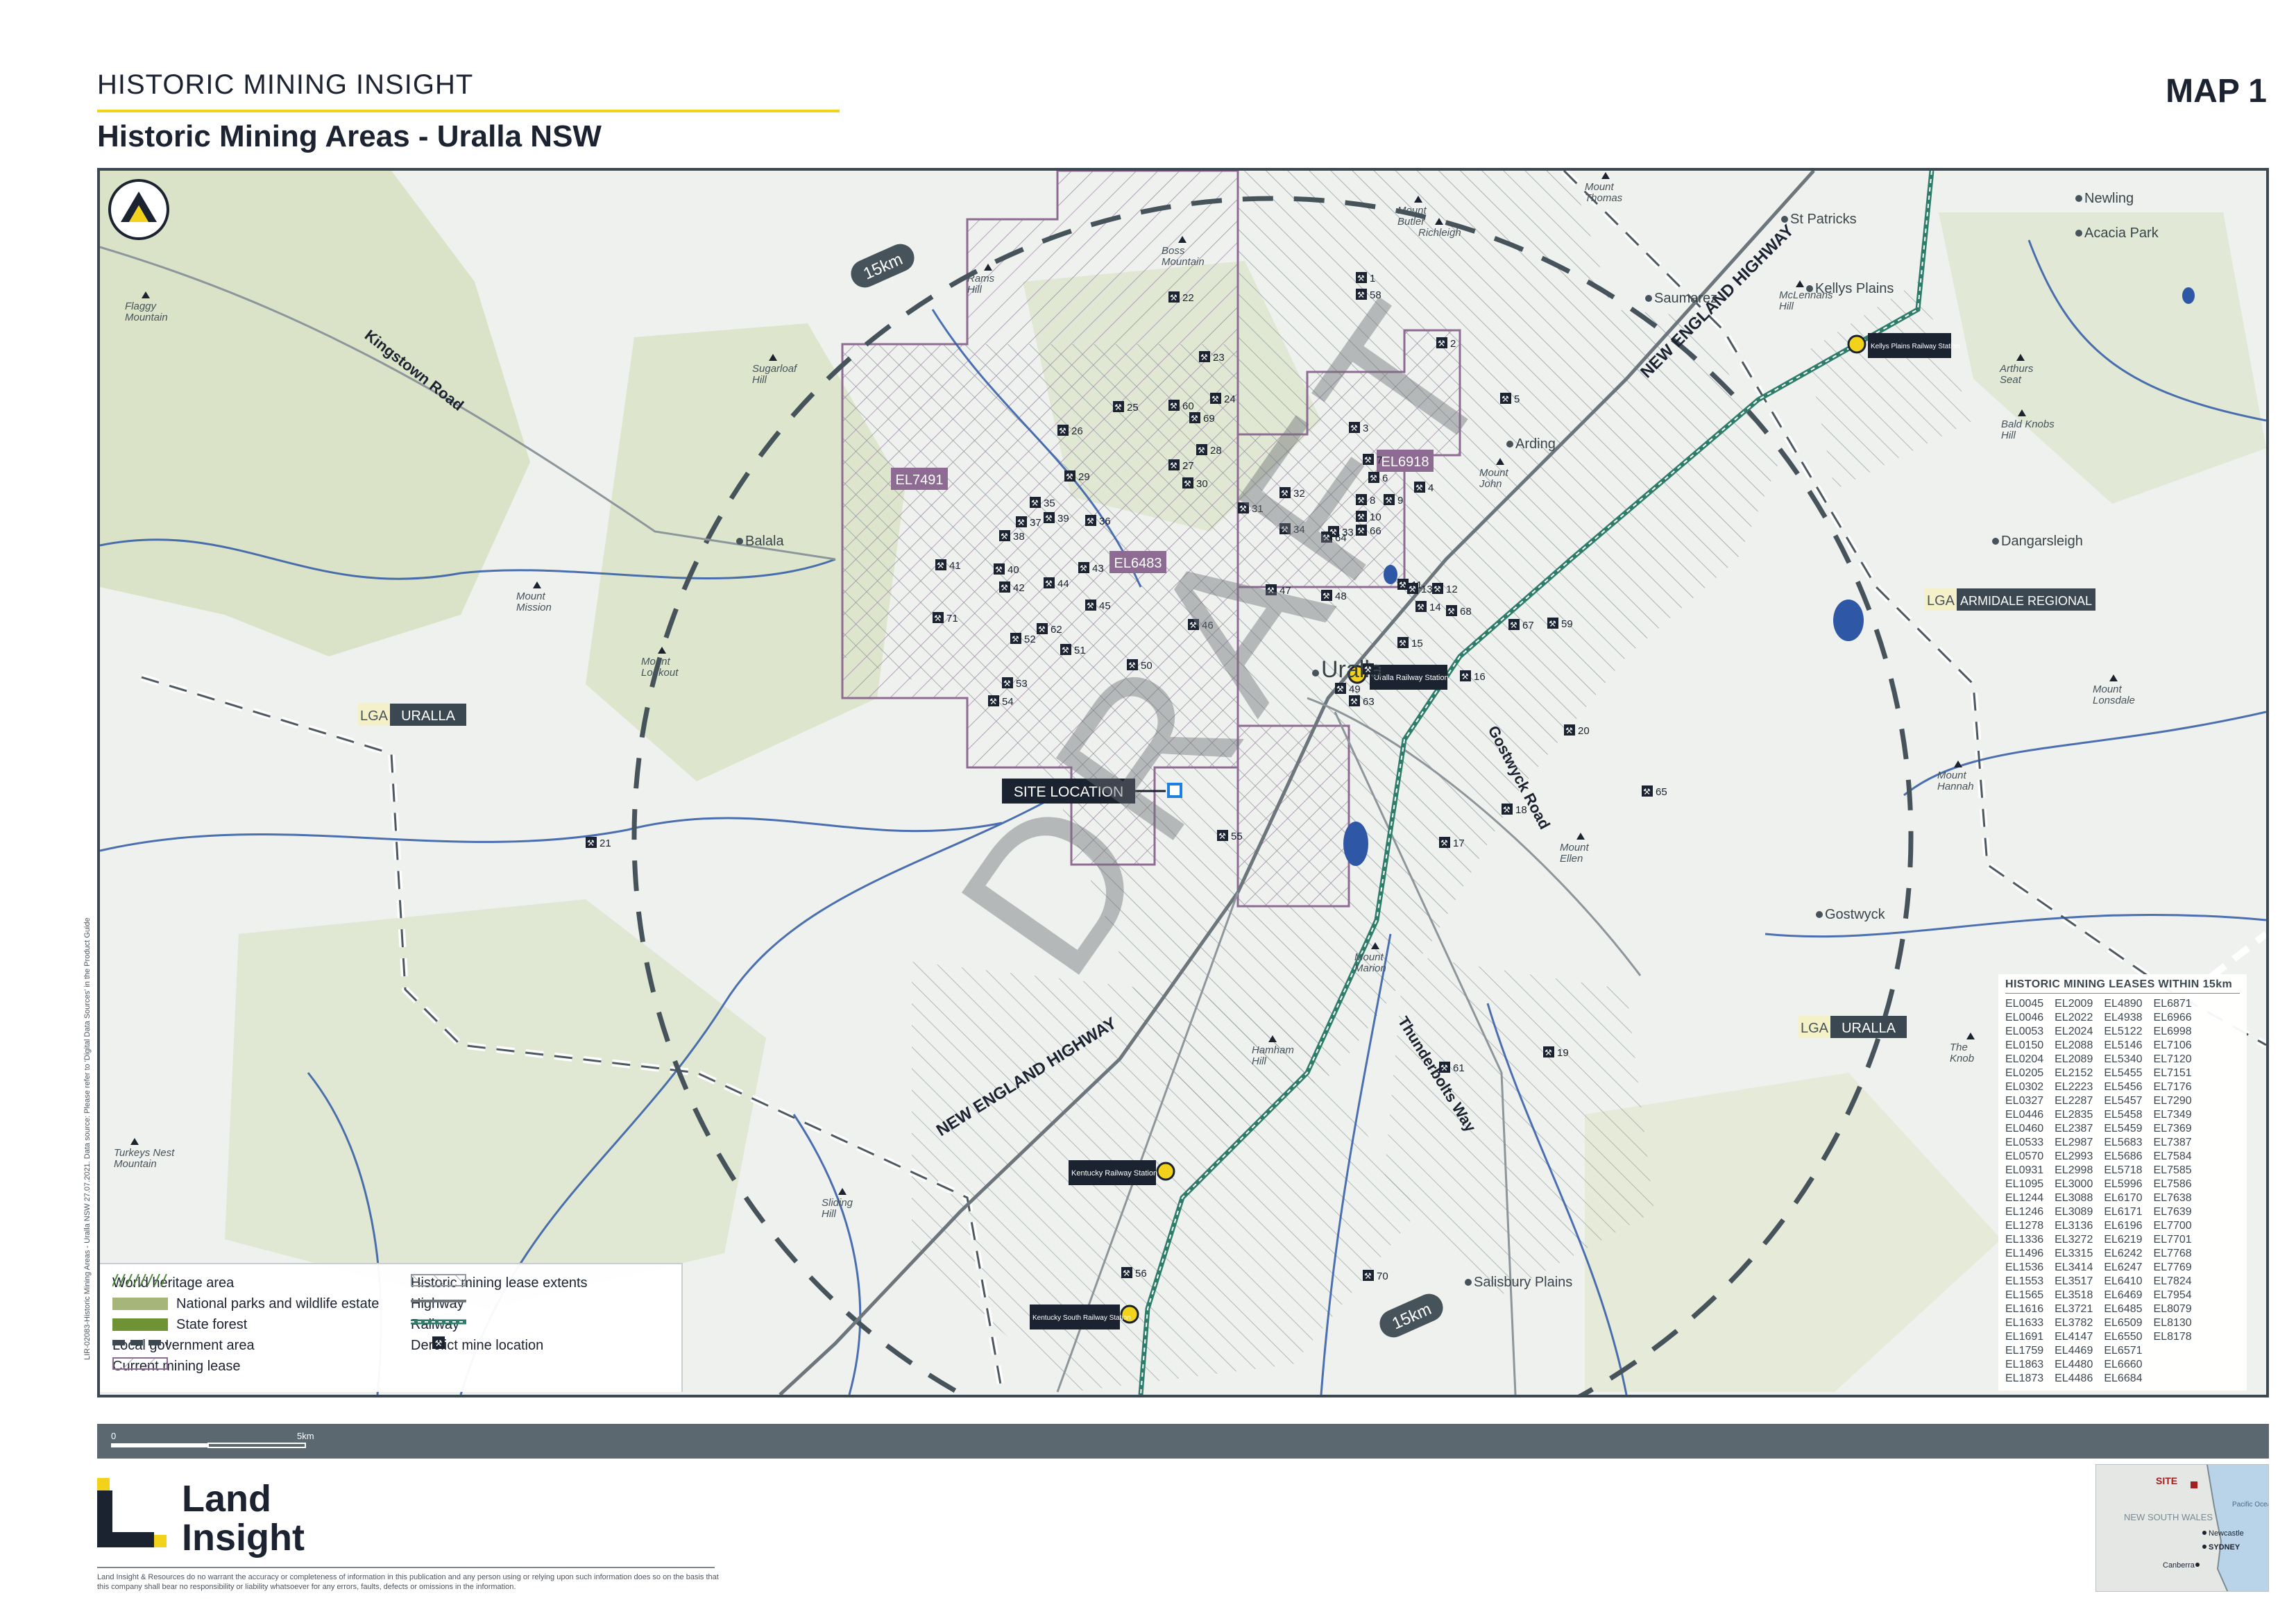 This screenshot has width=2296, height=1623. Describe the element at coordinates (2216, 91) in the screenshot. I see `map-number: MAP 1` at that location.